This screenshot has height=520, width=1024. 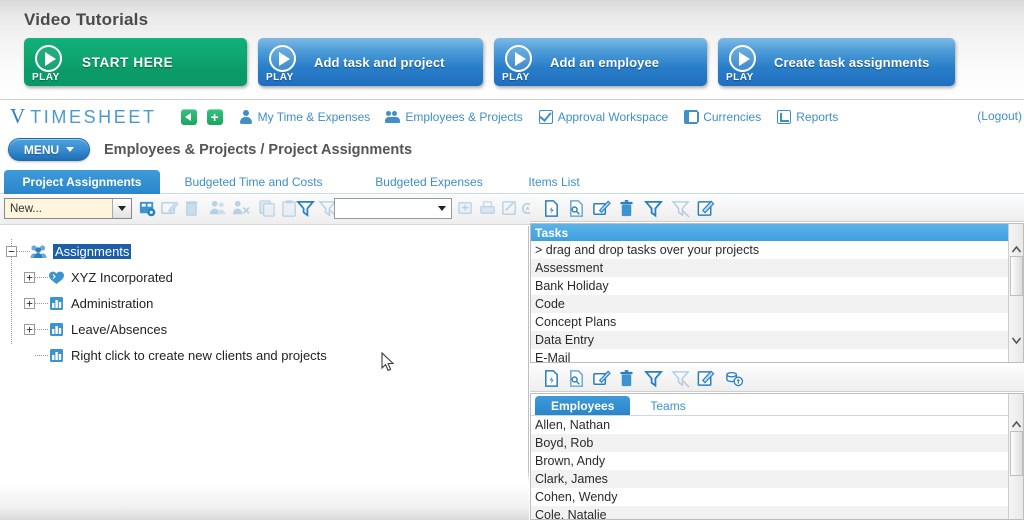 I want to click on list-item: Assessment, so click(x=777, y=268).